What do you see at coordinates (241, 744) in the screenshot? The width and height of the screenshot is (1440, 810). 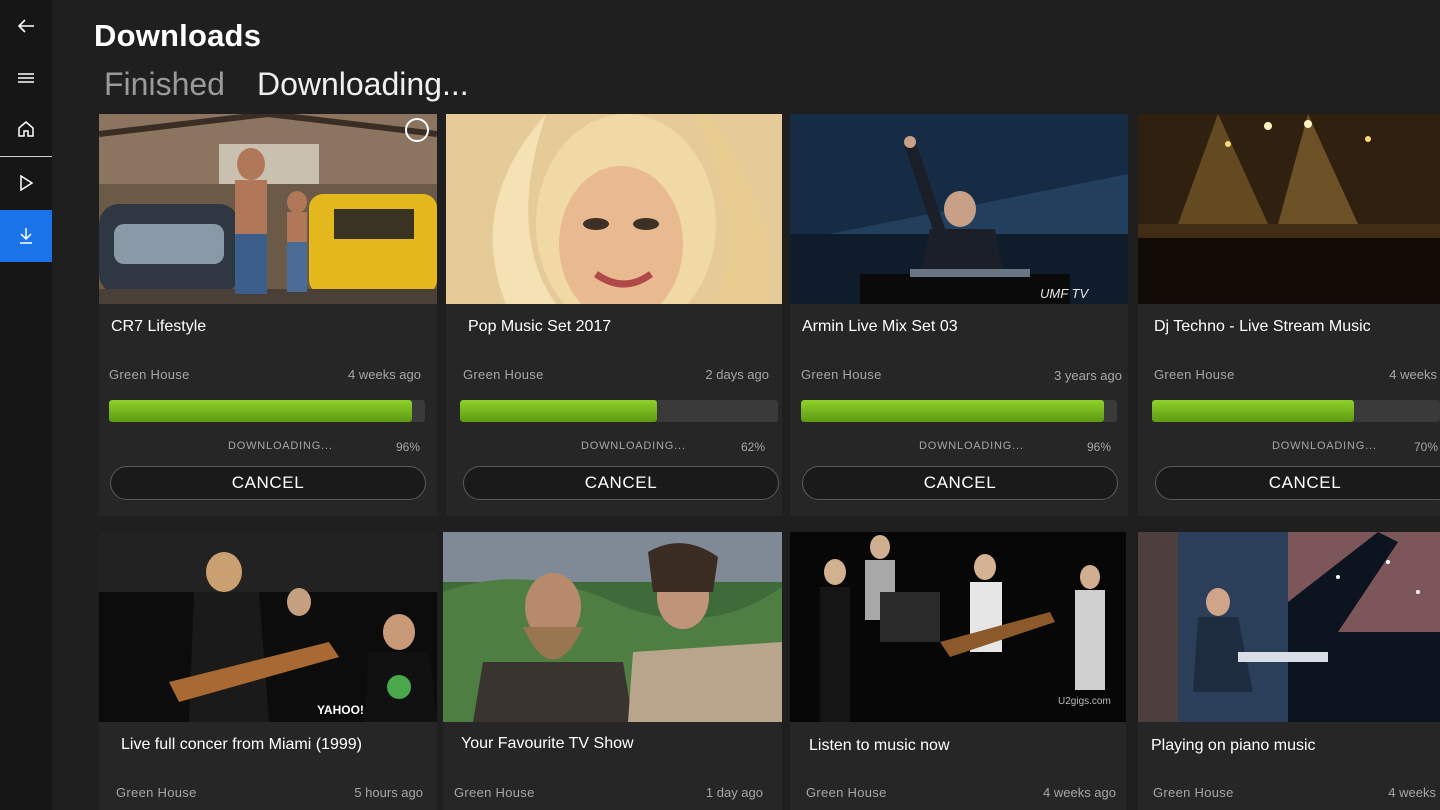 I see `video-title: Live full concer from Miami (1999)` at bounding box center [241, 744].